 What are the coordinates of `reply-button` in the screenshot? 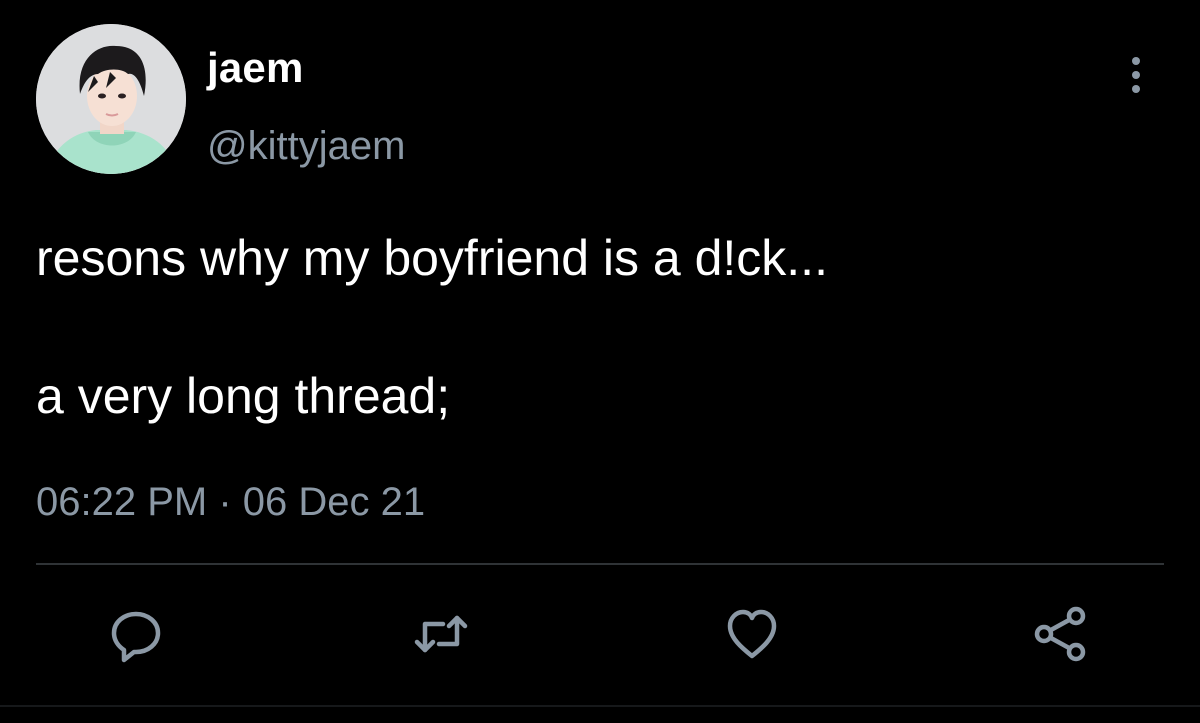 It's located at (136, 634).